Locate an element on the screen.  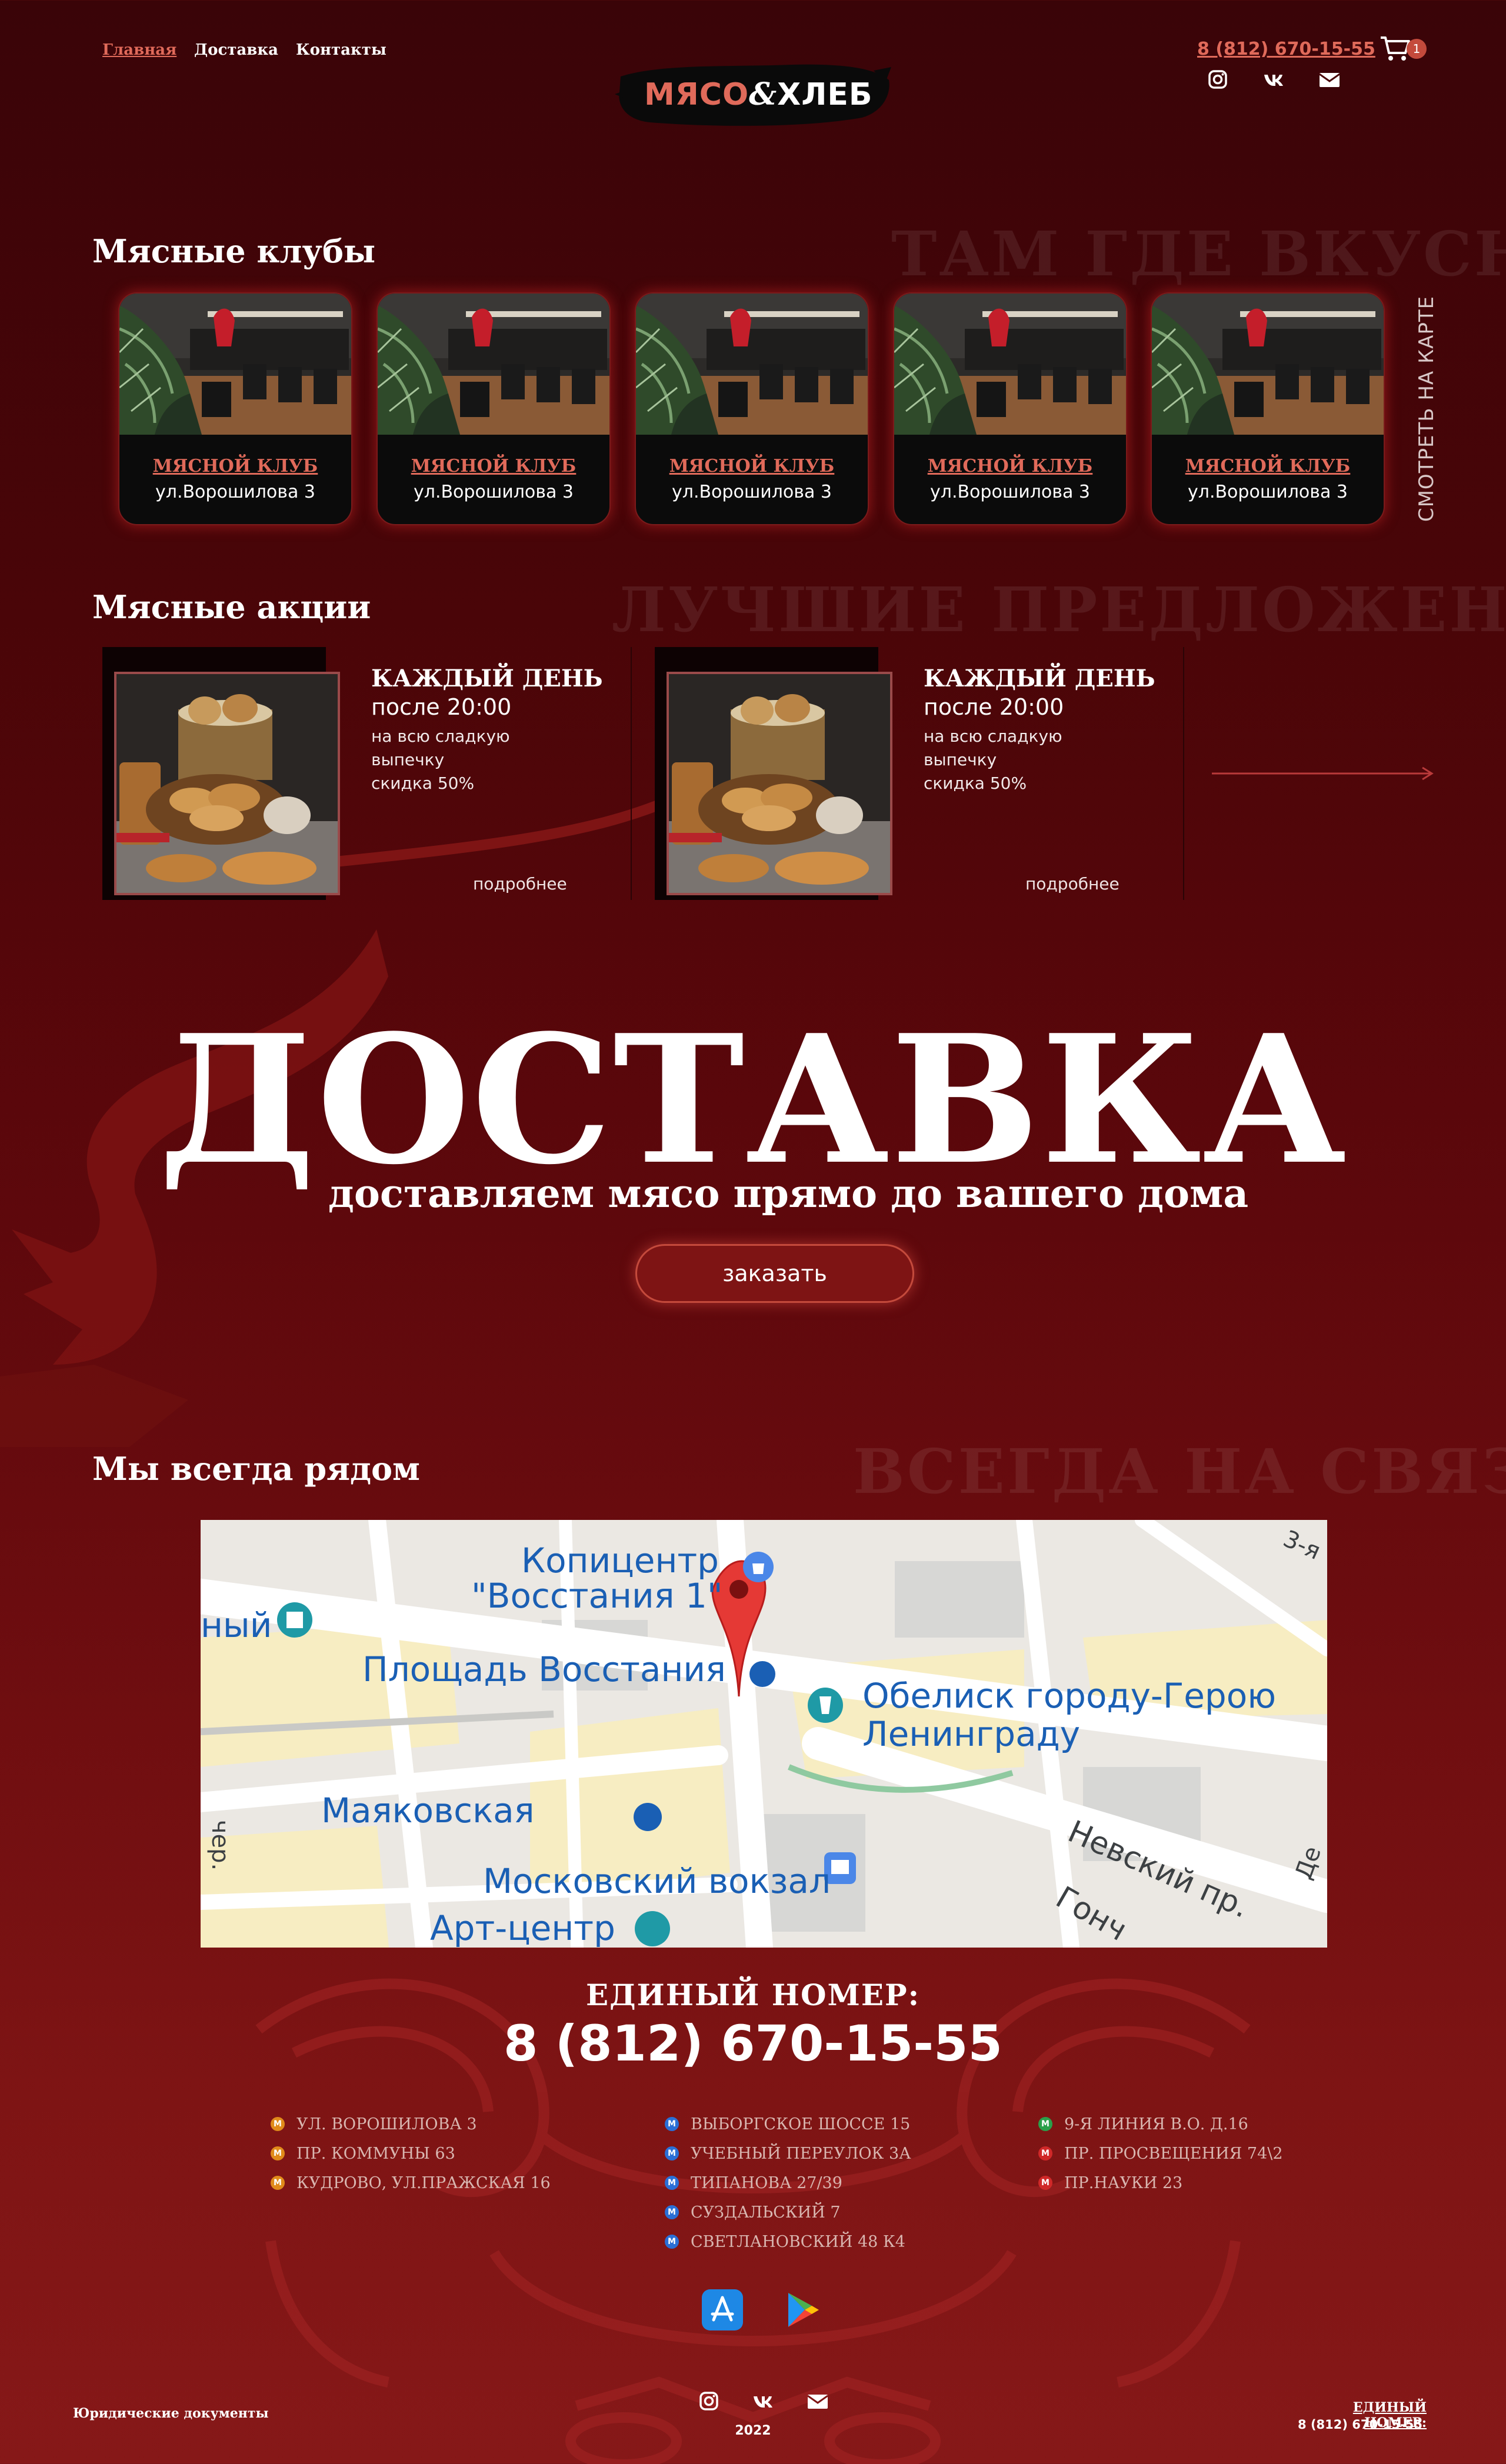
map-label-cut-left: ный is located at coordinates (236, 1625).